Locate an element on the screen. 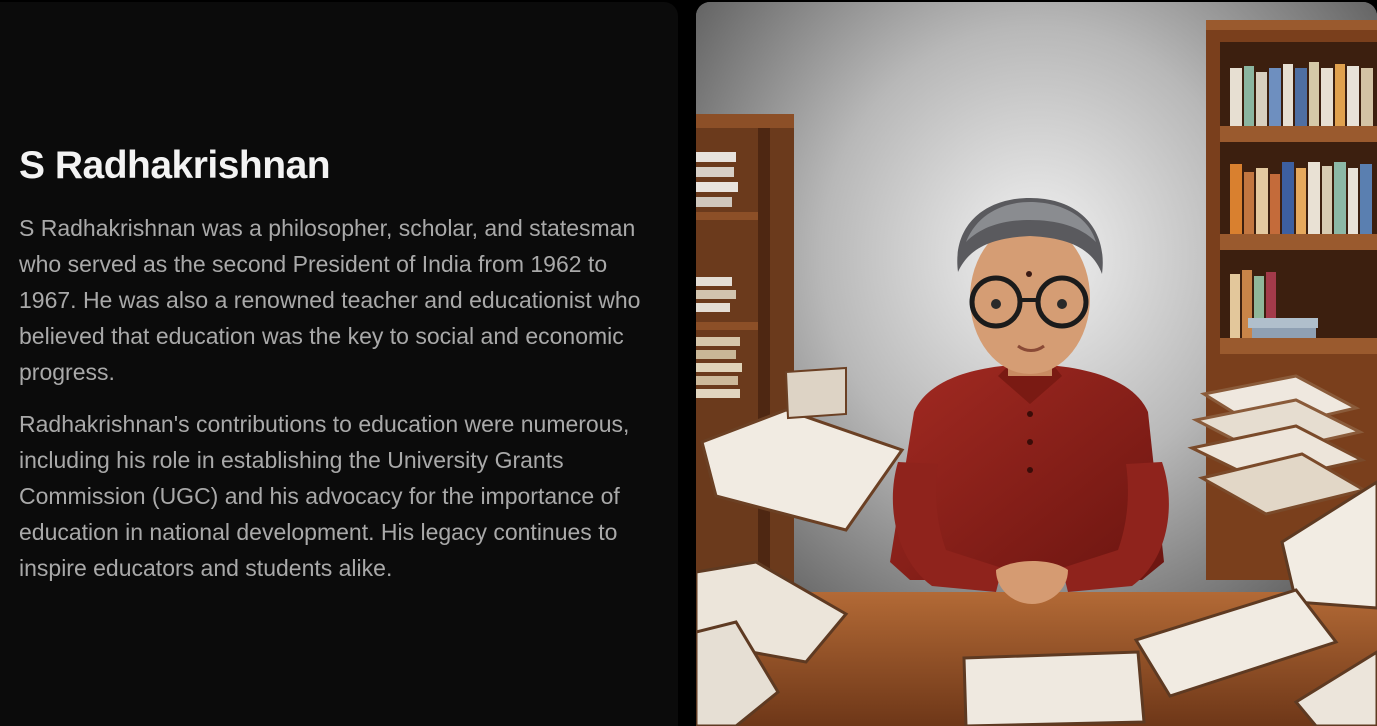 This screenshot has width=1377, height=726. card-title: S Radhakrishnan is located at coordinates (175, 165).